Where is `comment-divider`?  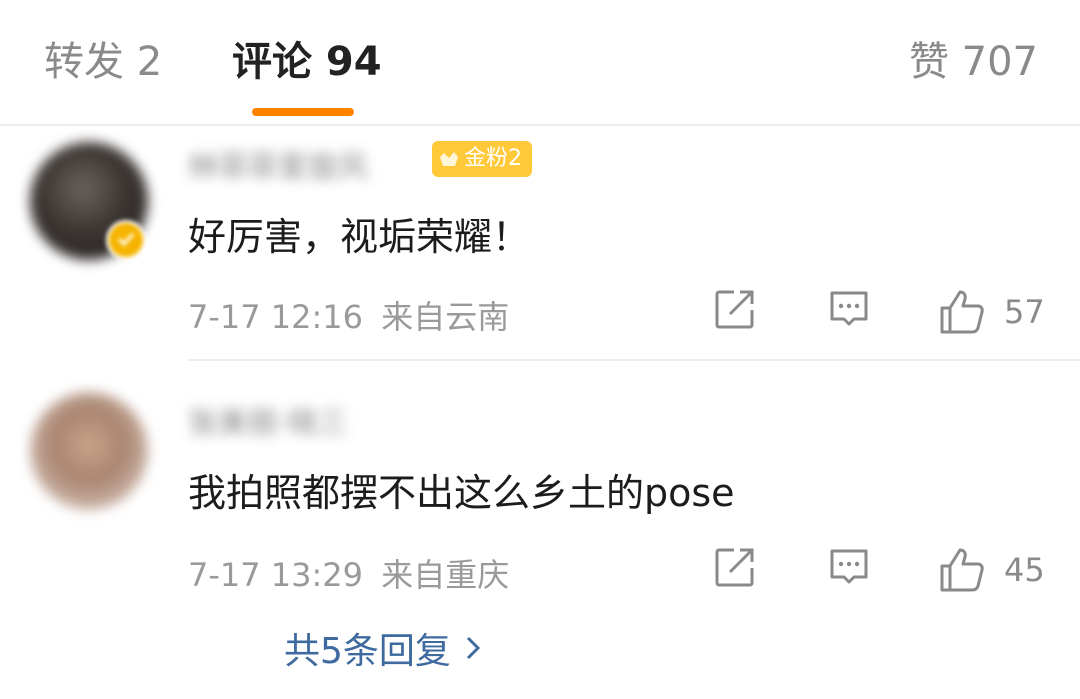 comment-divider is located at coordinates (634, 360).